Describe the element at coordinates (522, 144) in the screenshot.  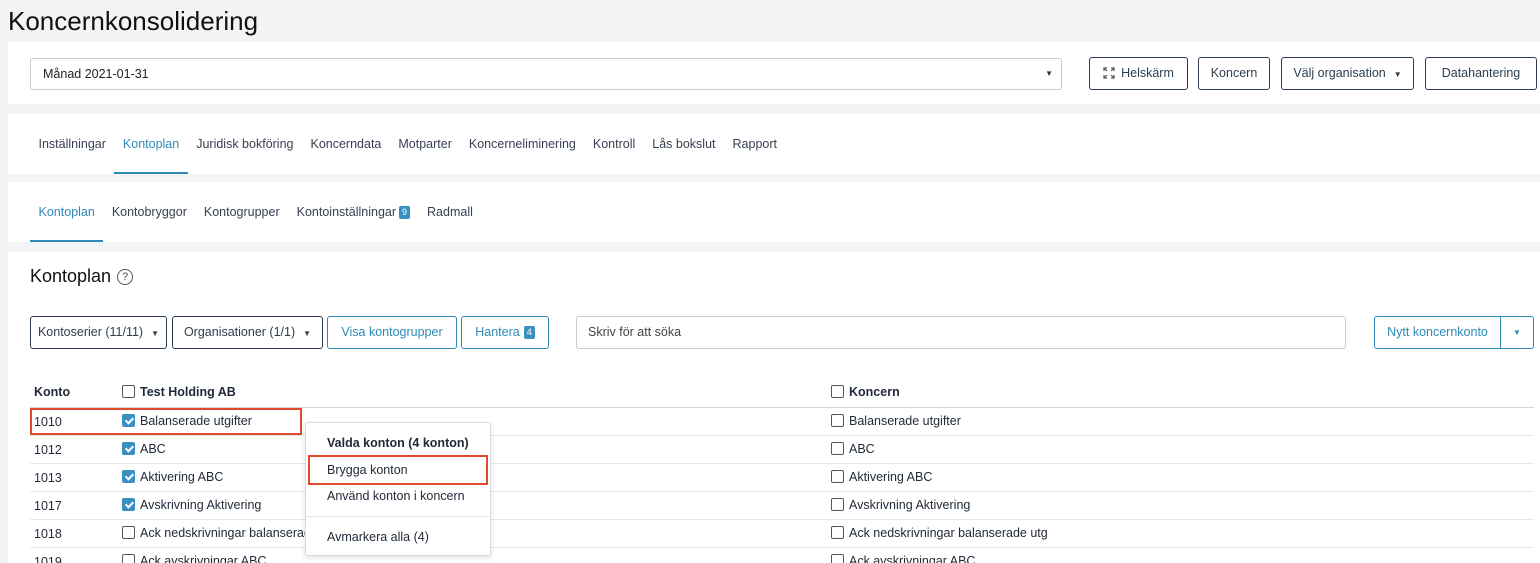
I see `tab-koncerneliminering: Koncerneliminering` at that location.